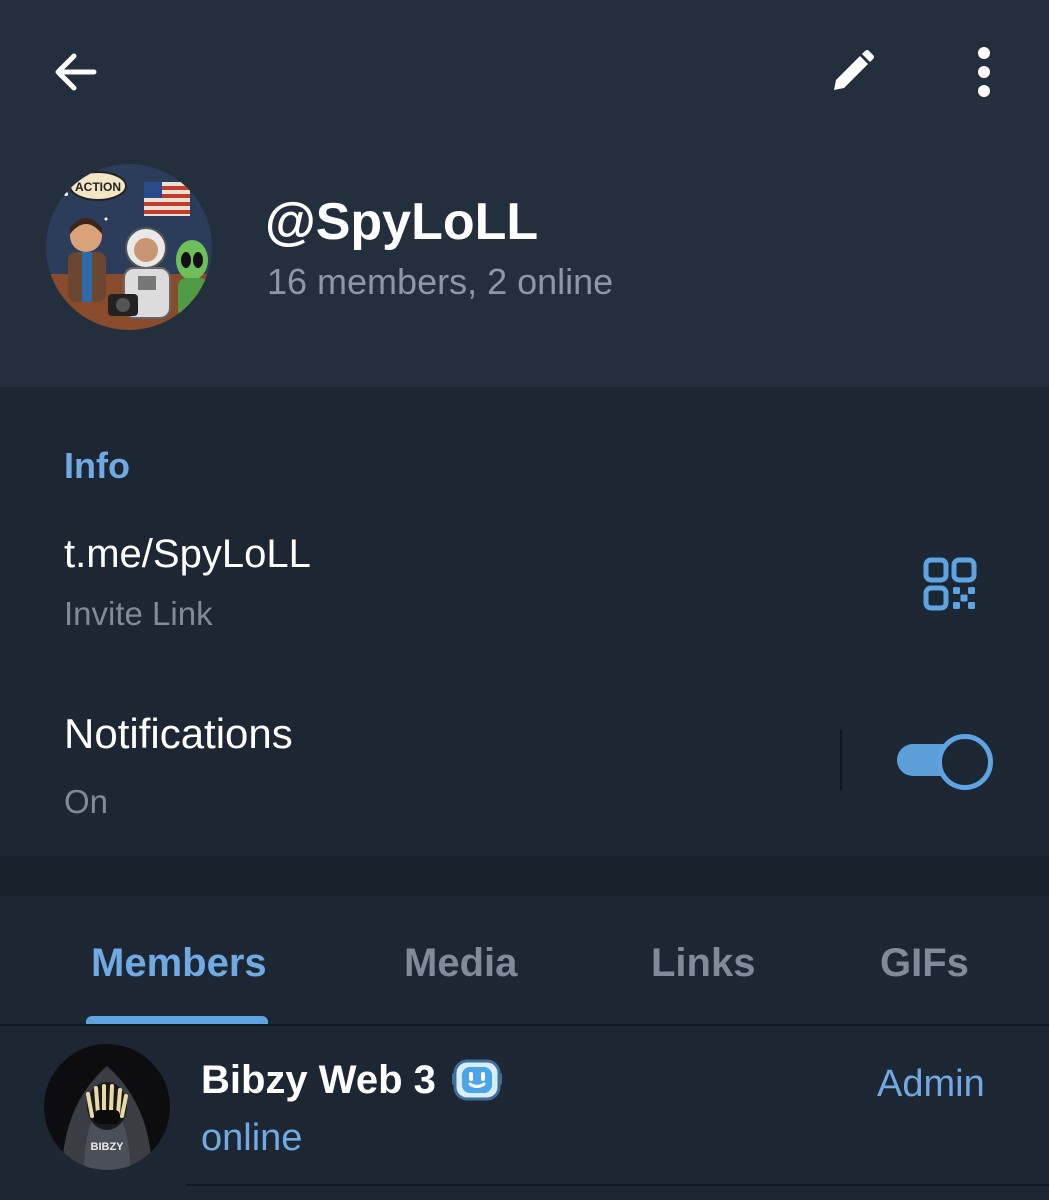 The height and width of the screenshot is (1200, 1049). Describe the element at coordinates (524, 961) in the screenshot. I see `profile-tabs: Members Media Links GIFs` at that location.